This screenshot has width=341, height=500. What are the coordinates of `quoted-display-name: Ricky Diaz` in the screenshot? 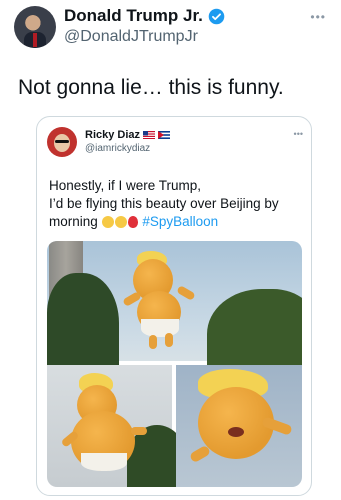 It's located at (112, 135).